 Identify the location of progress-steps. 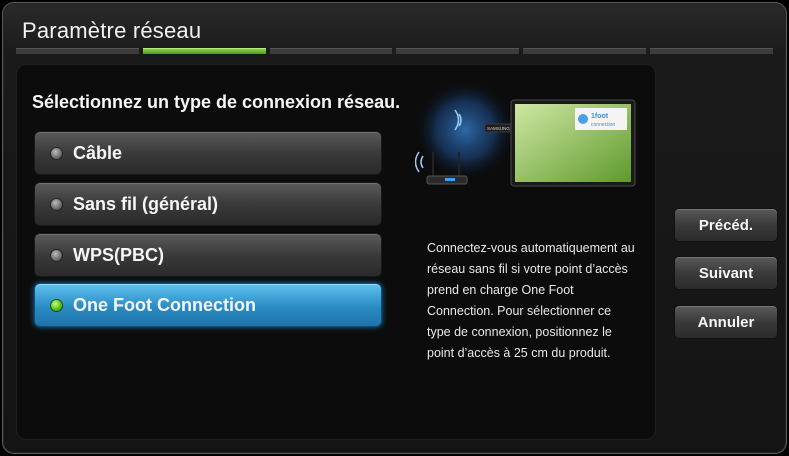
(394, 51).